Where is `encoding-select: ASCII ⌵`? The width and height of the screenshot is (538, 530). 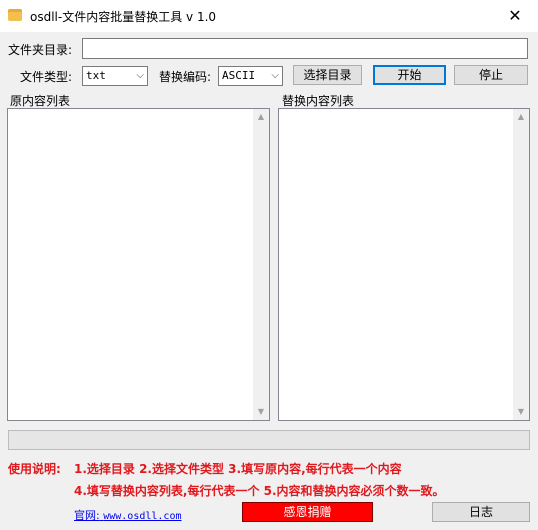 encoding-select: ASCII ⌵ is located at coordinates (250, 76).